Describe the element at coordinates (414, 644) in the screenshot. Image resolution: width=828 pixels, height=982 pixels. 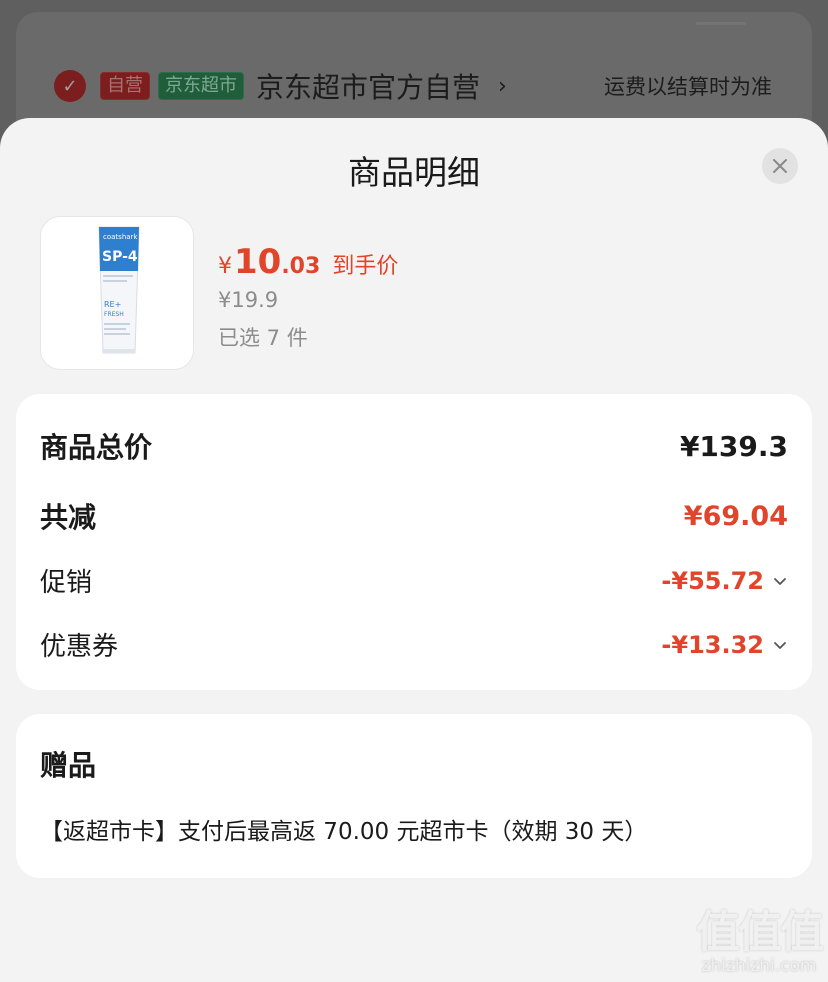
I see `coupon-row: 优惠券 -¥13.32` at that location.